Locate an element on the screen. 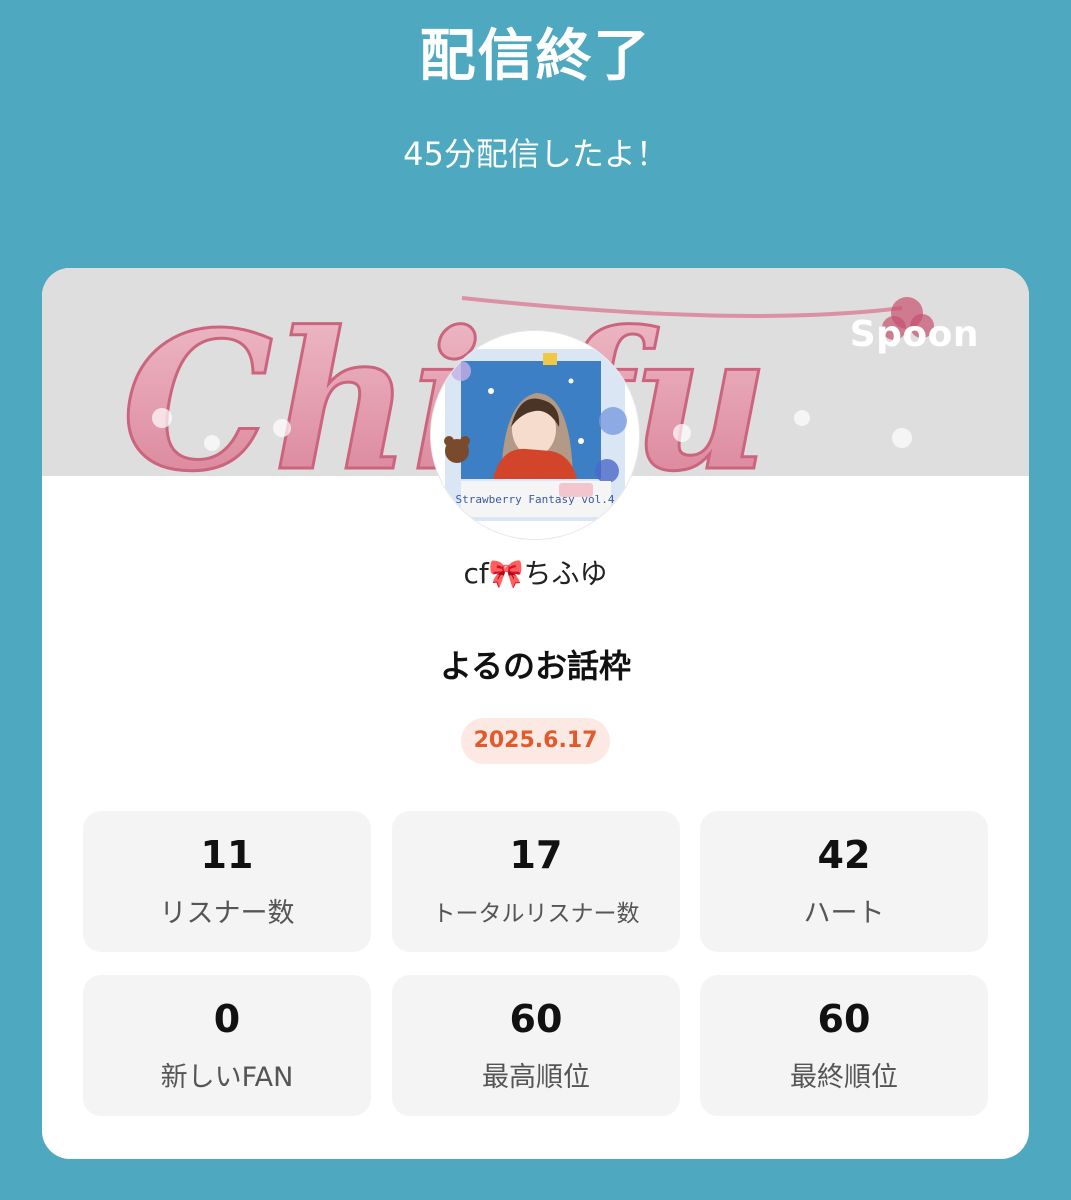  stat-hearts: 42 ハート is located at coordinates (844, 881).